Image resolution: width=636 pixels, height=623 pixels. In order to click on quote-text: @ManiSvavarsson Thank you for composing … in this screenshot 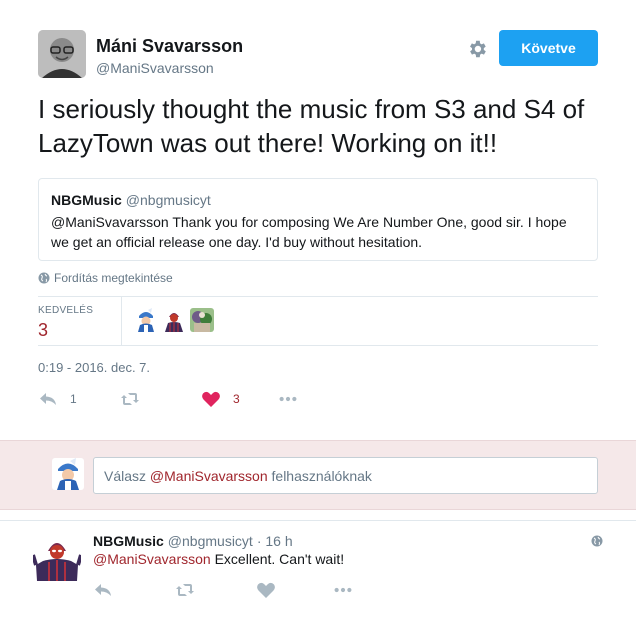, I will do `click(309, 232)`.